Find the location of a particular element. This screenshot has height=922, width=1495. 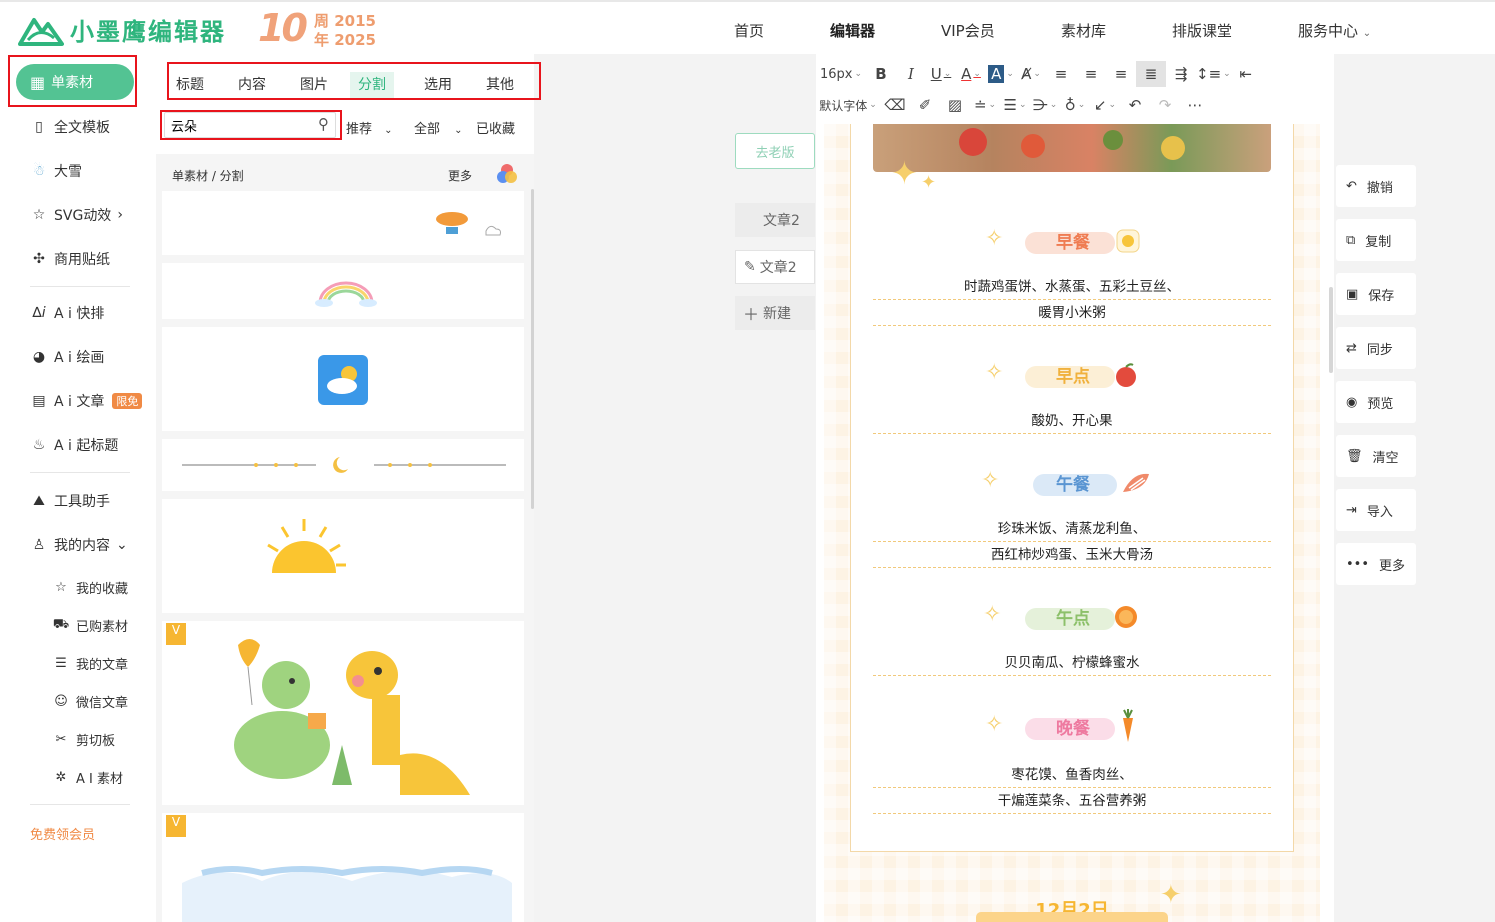

document-icon: ▤ is located at coordinates (39, 401).